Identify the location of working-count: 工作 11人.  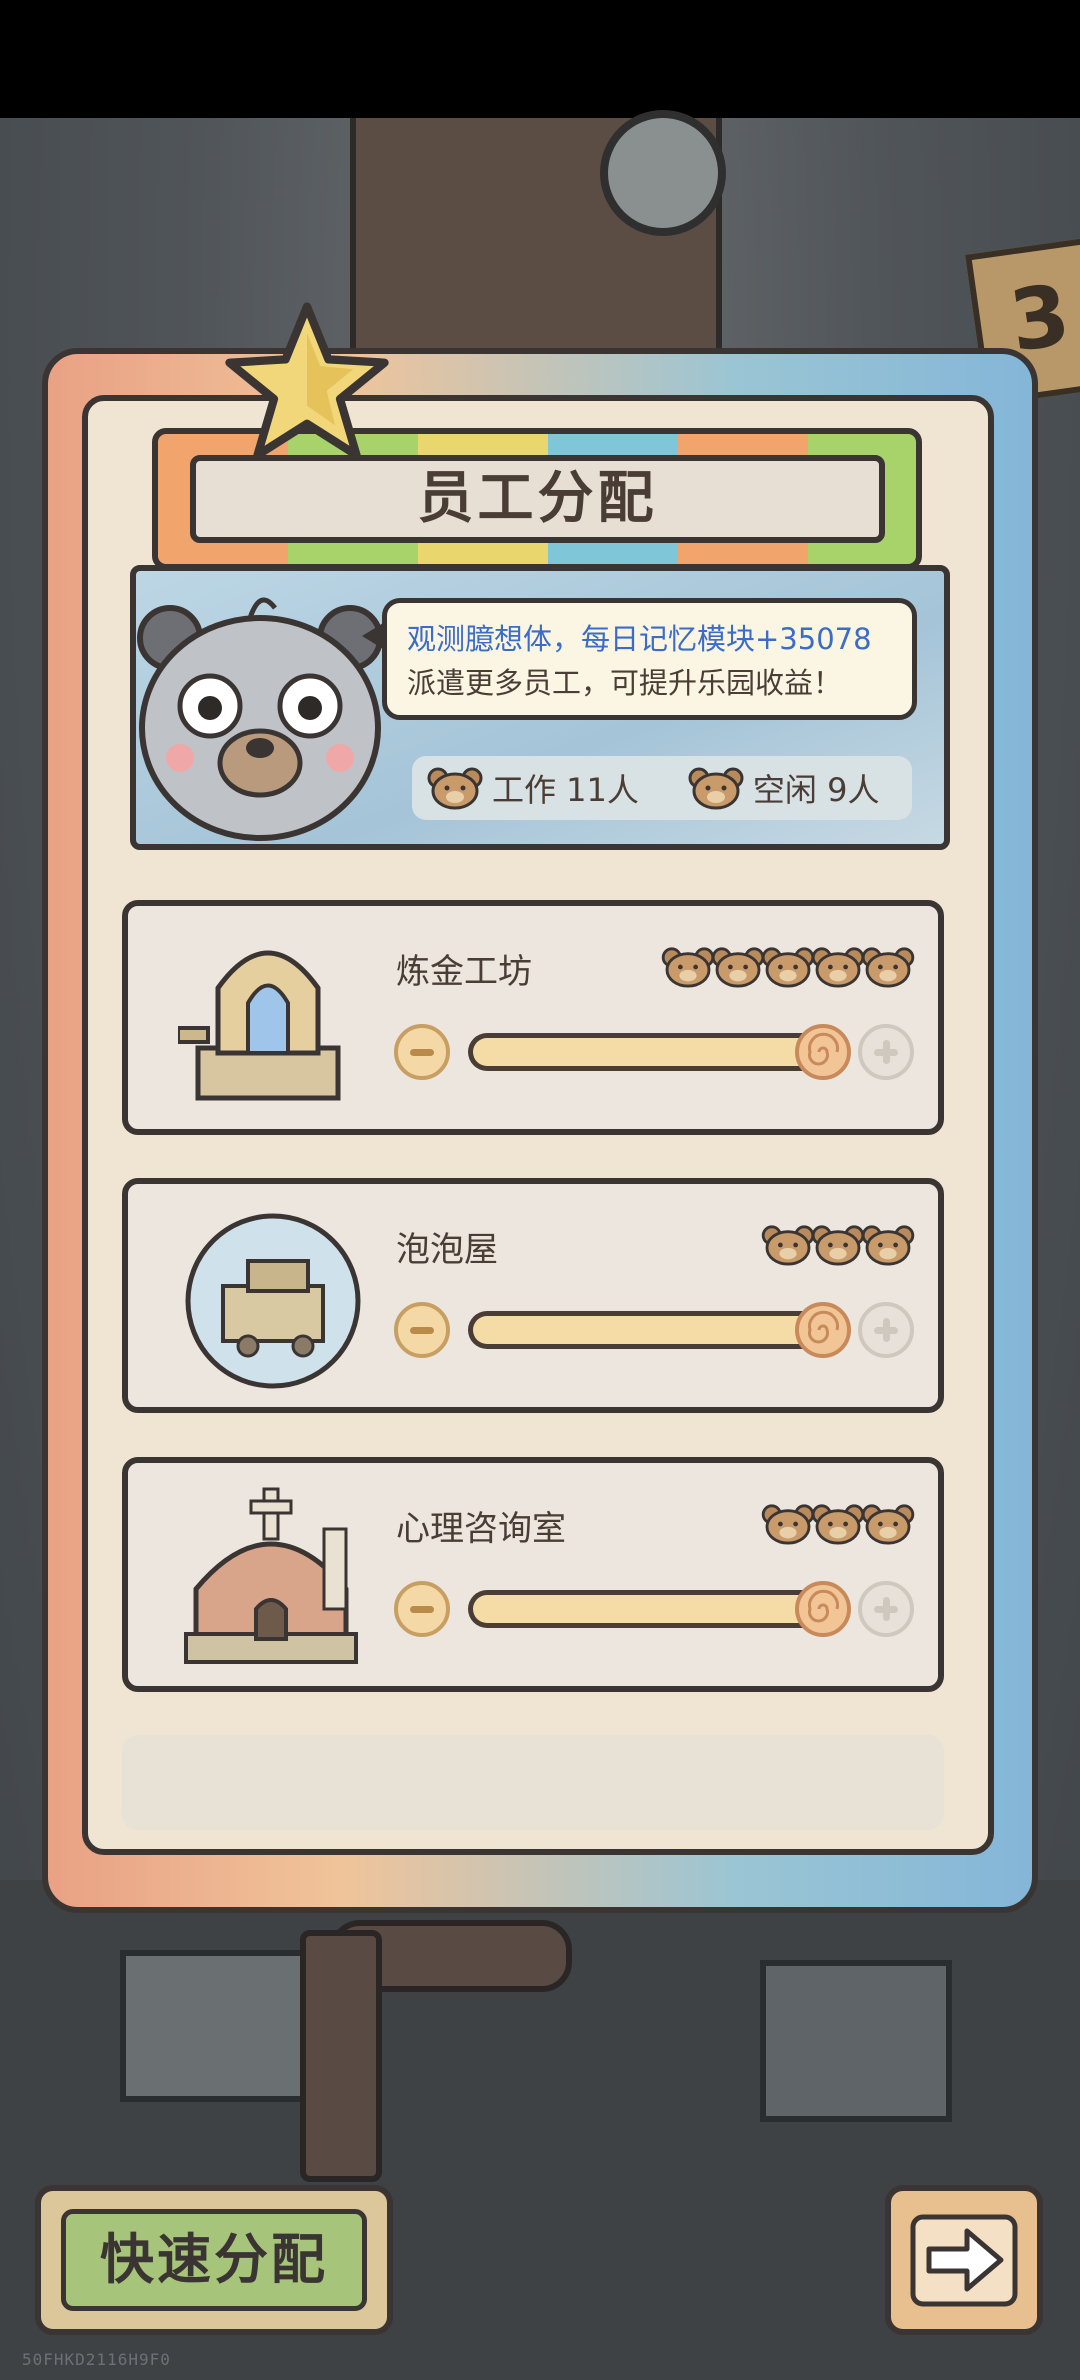
(565, 790).